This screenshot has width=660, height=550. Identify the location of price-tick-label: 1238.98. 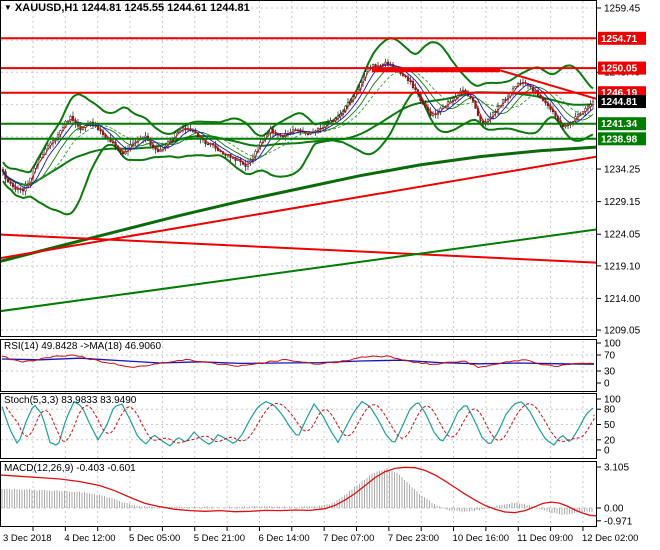
(619, 139).